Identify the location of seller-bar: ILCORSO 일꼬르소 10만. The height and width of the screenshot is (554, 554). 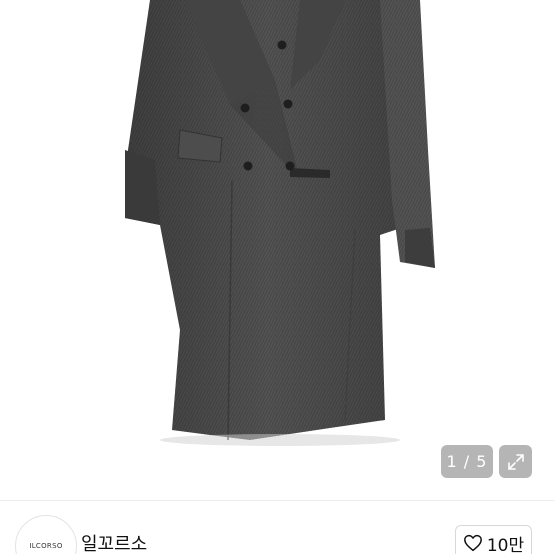
(277, 527).